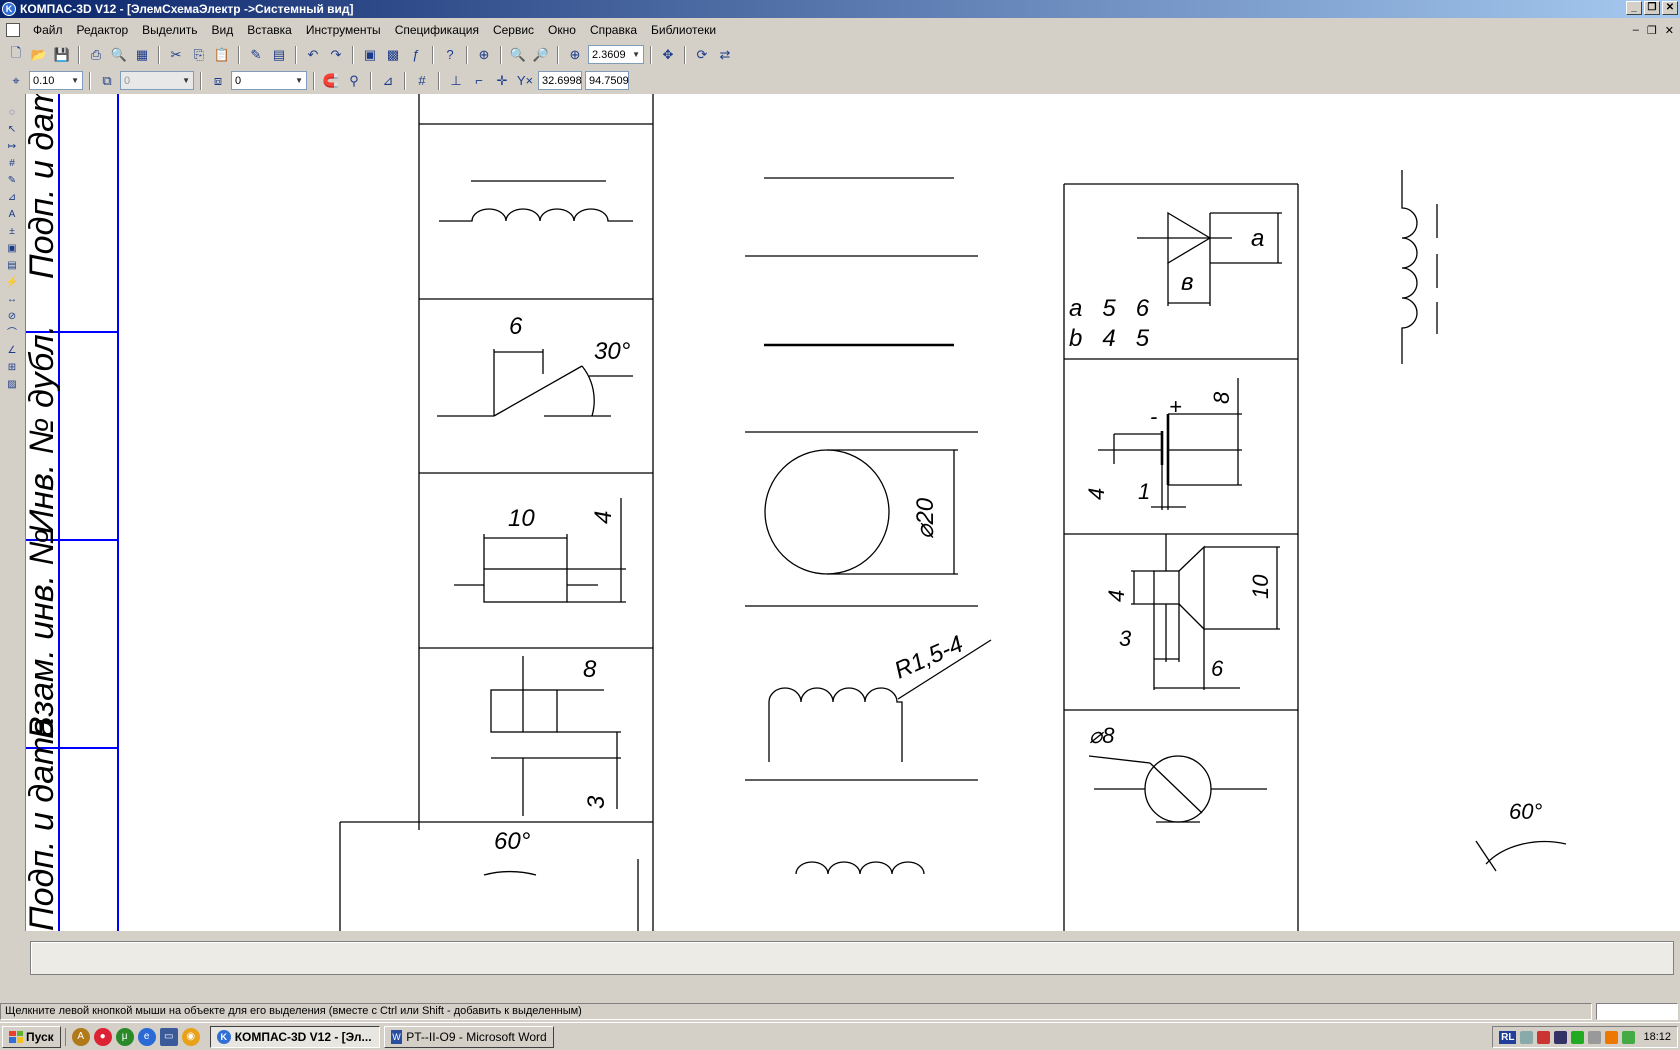 This screenshot has width=1680, height=1050. Describe the element at coordinates (222, 55) in the screenshot. I see `paste-icon: 📋` at that location.